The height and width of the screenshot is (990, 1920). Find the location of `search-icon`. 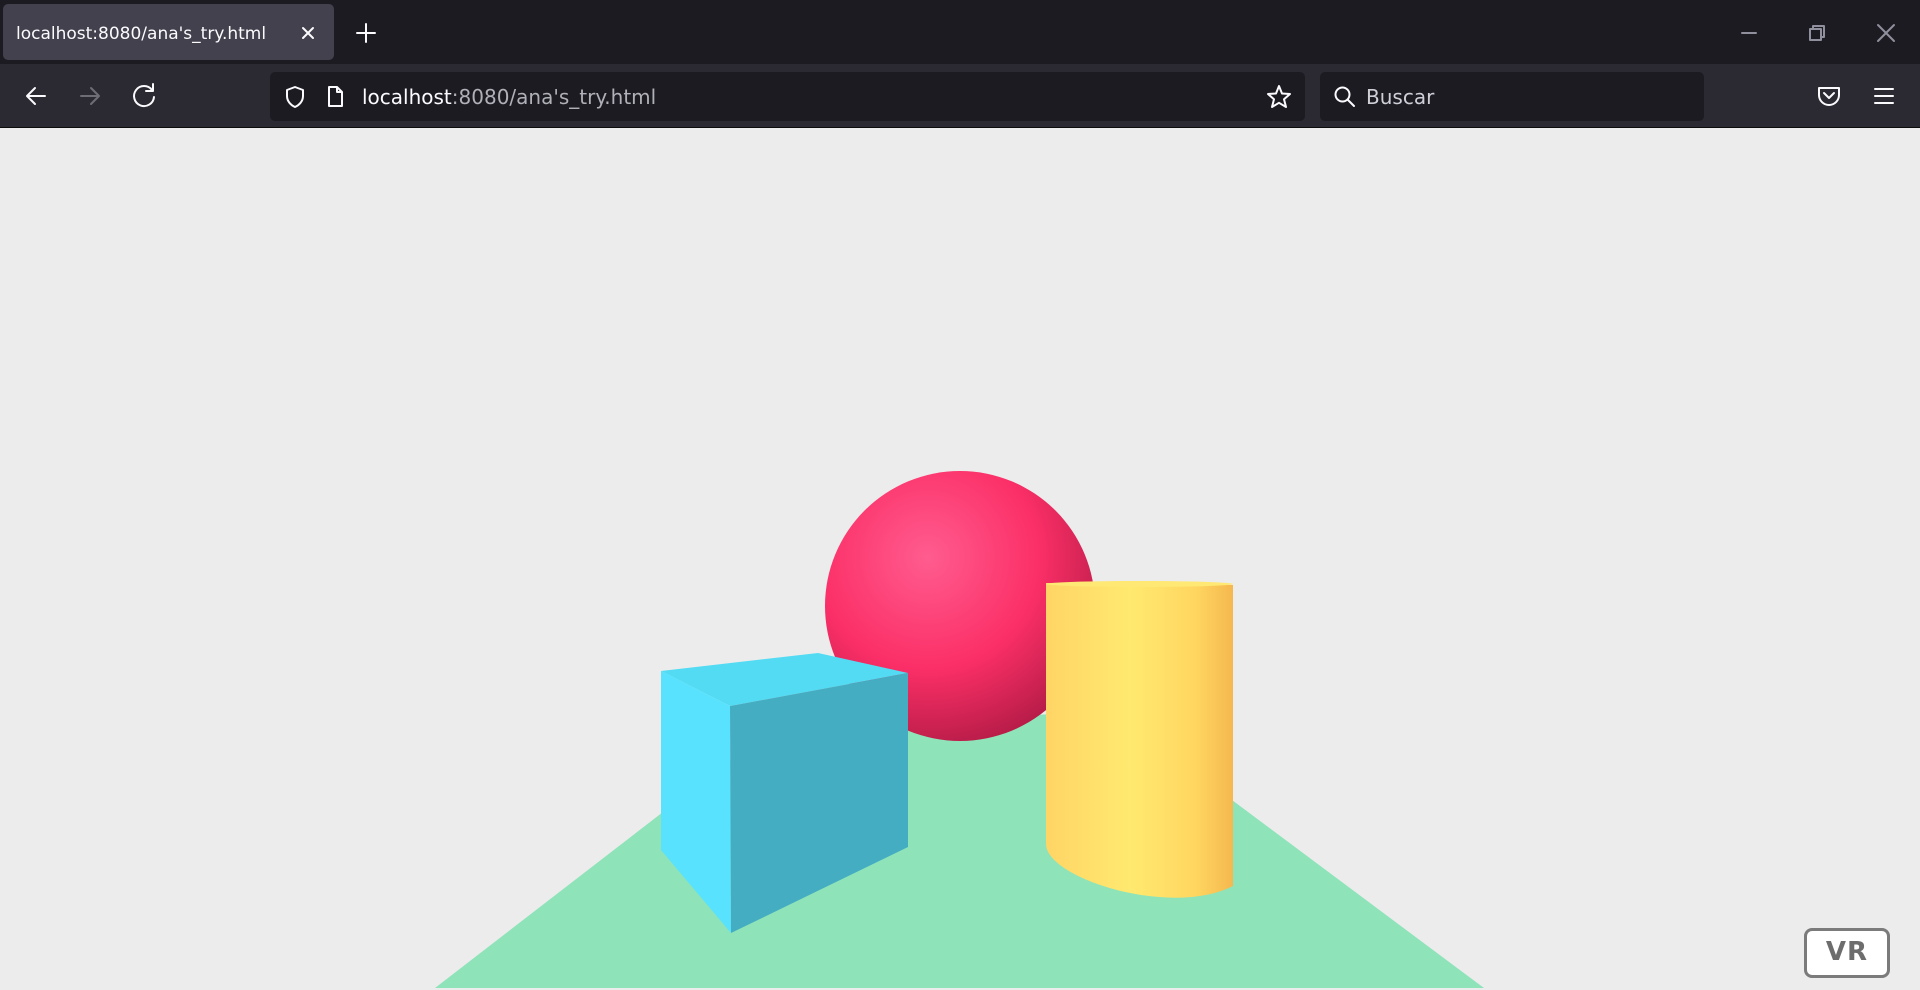

search-icon is located at coordinates (1344, 96).